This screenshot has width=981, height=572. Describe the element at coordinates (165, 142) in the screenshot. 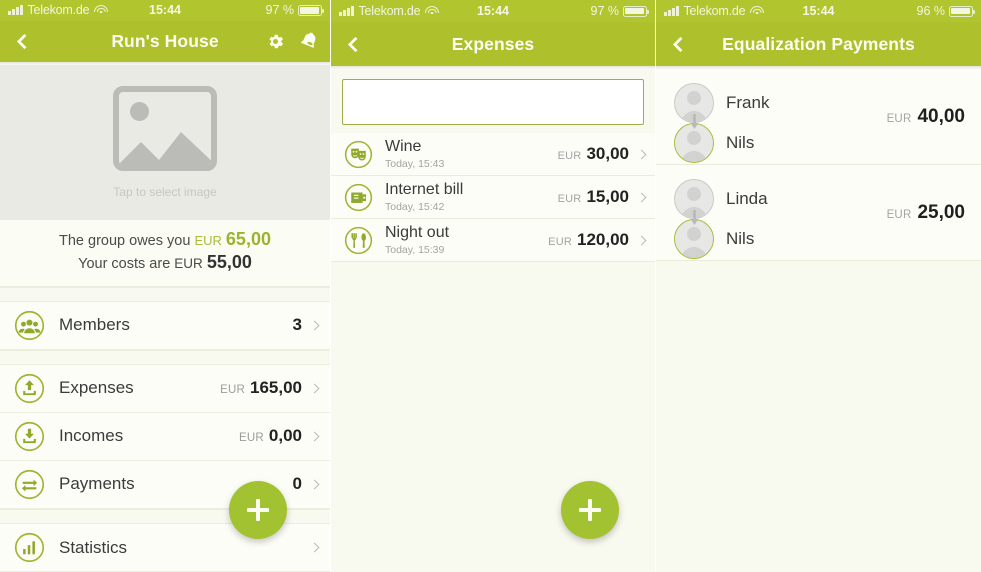

I see `group-image-picker: Tap to select image` at that location.